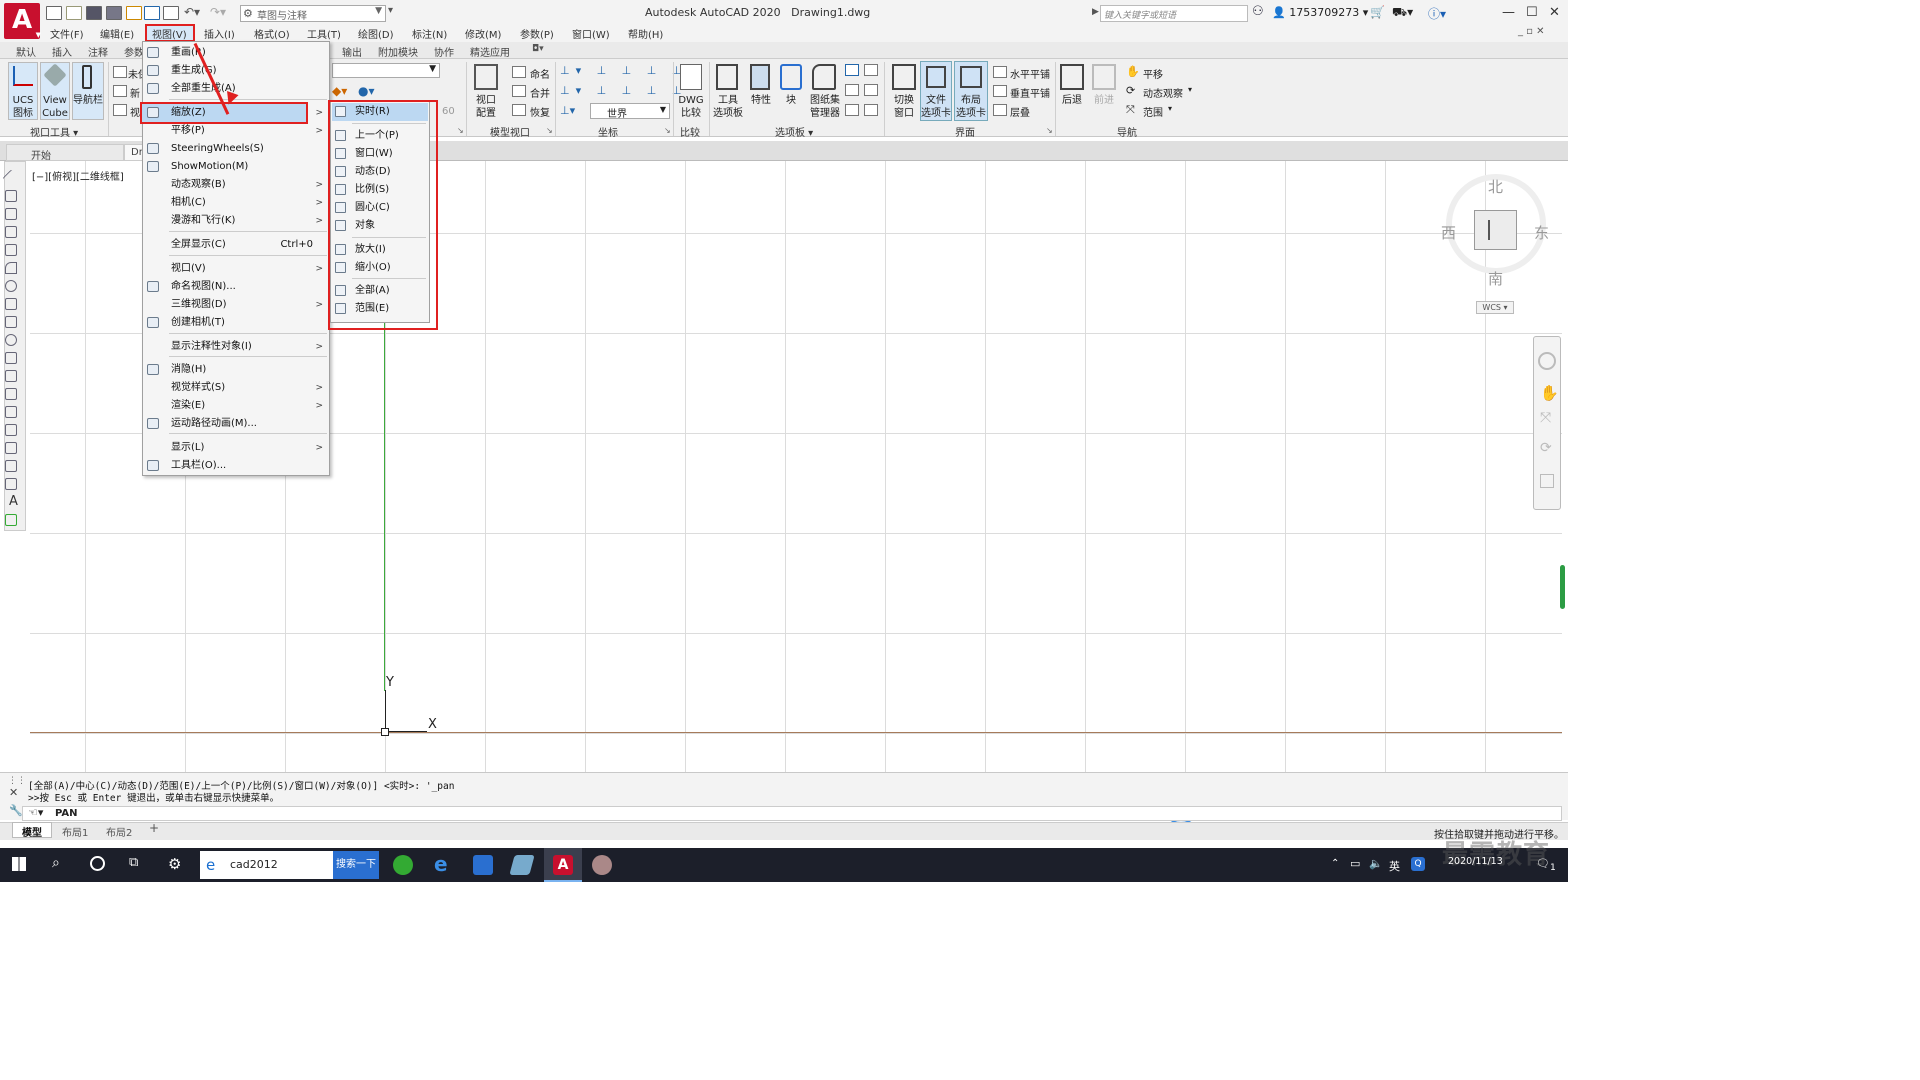  What do you see at coordinates (1153, 73) in the screenshot?
I see `pan-button: 平移` at bounding box center [1153, 73].